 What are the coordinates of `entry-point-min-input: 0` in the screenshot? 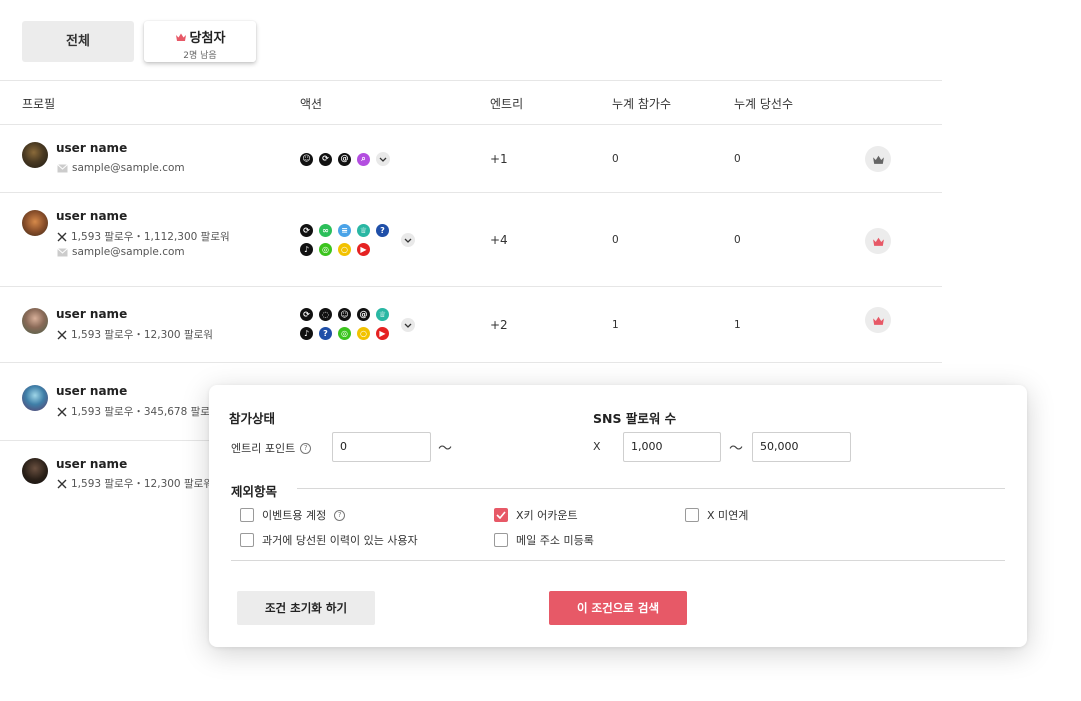 It's located at (381, 447).